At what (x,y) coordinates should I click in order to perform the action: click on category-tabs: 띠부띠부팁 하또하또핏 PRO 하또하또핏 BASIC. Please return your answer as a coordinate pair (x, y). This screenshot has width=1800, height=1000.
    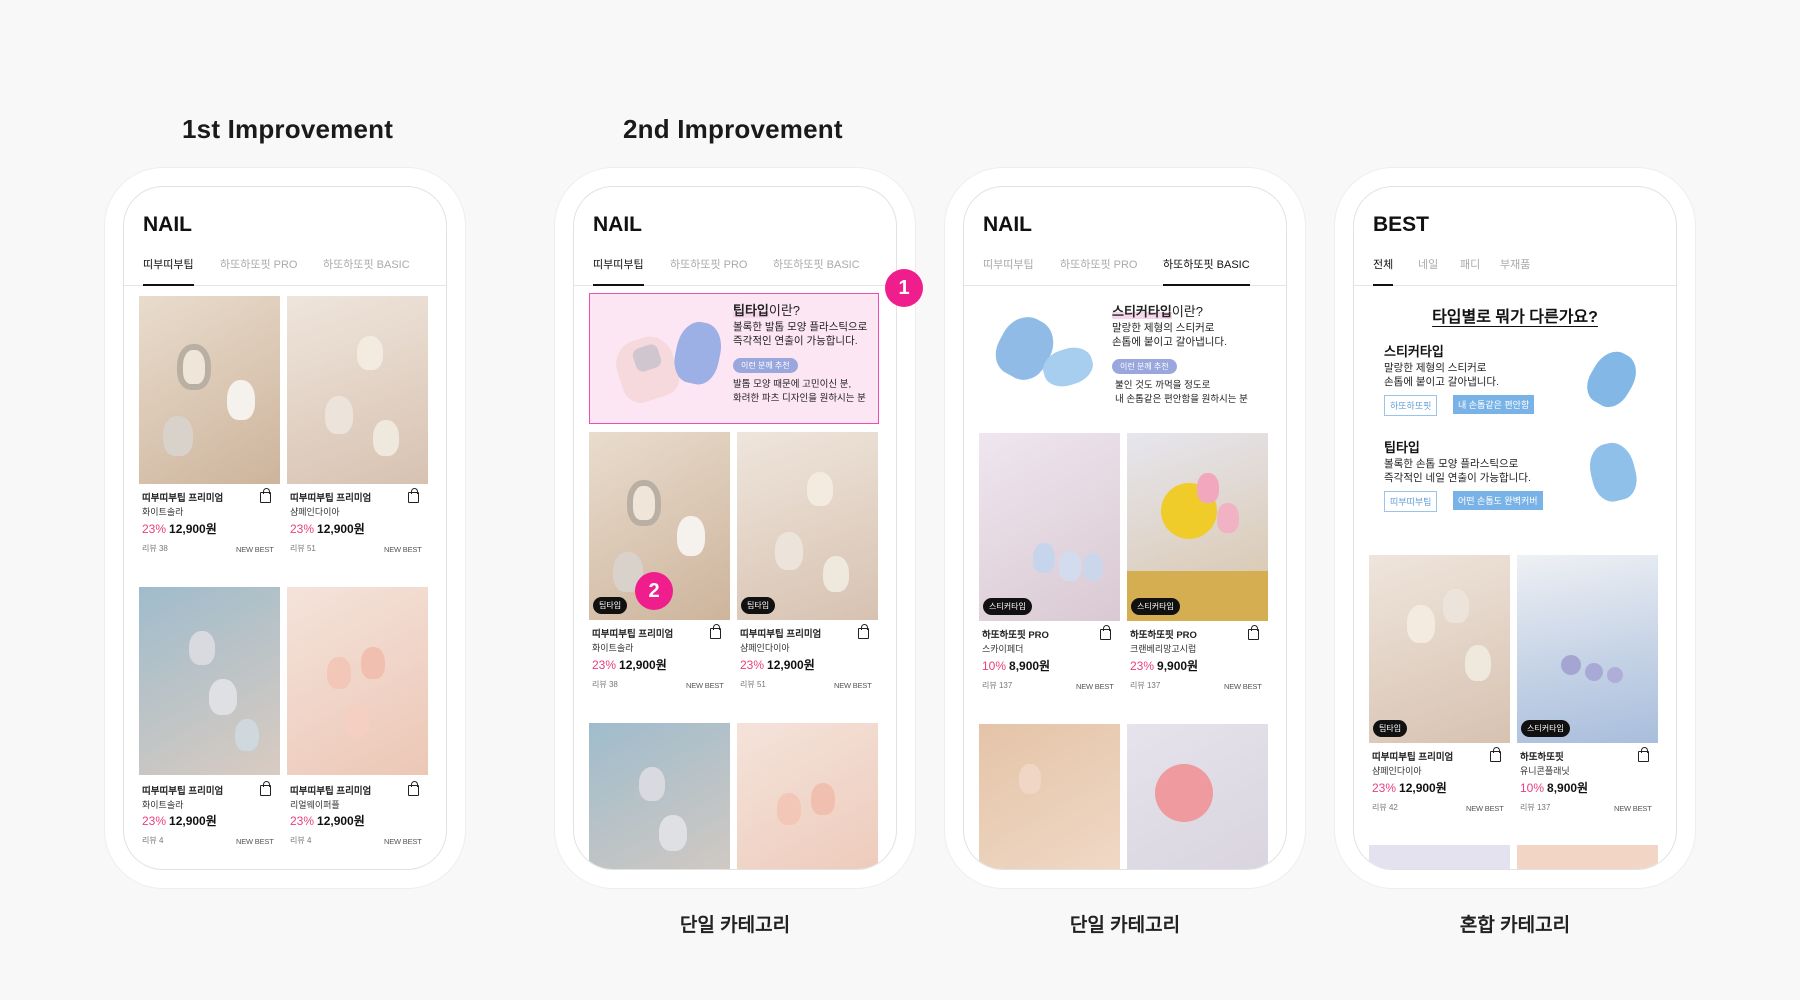
    Looking at the image, I should click on (735, 269).